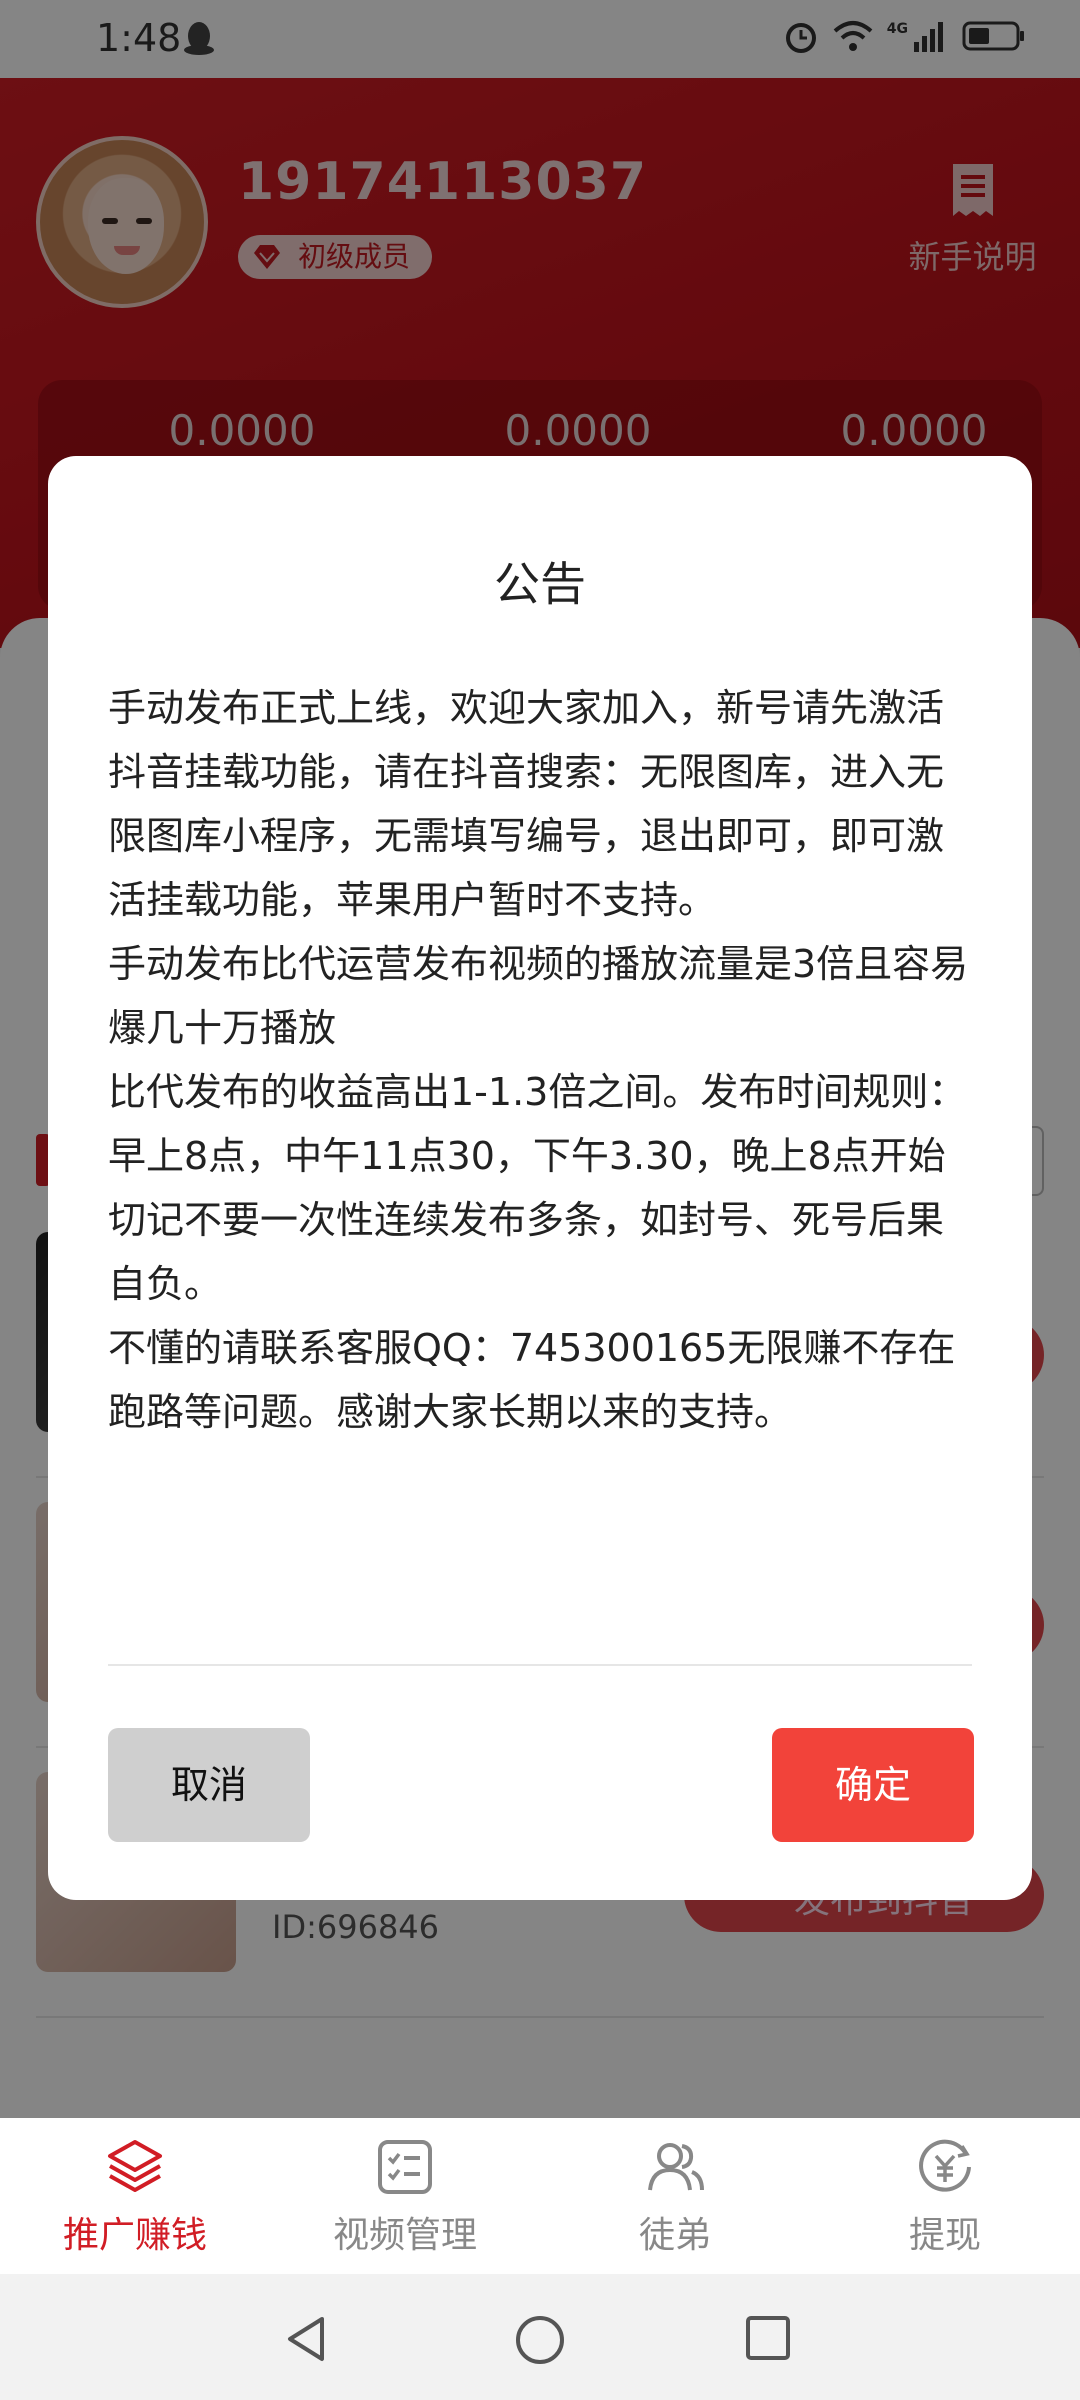  Describe the element at coordinates (540, 2340) in the screenshot. I see `home-icon` at that location.